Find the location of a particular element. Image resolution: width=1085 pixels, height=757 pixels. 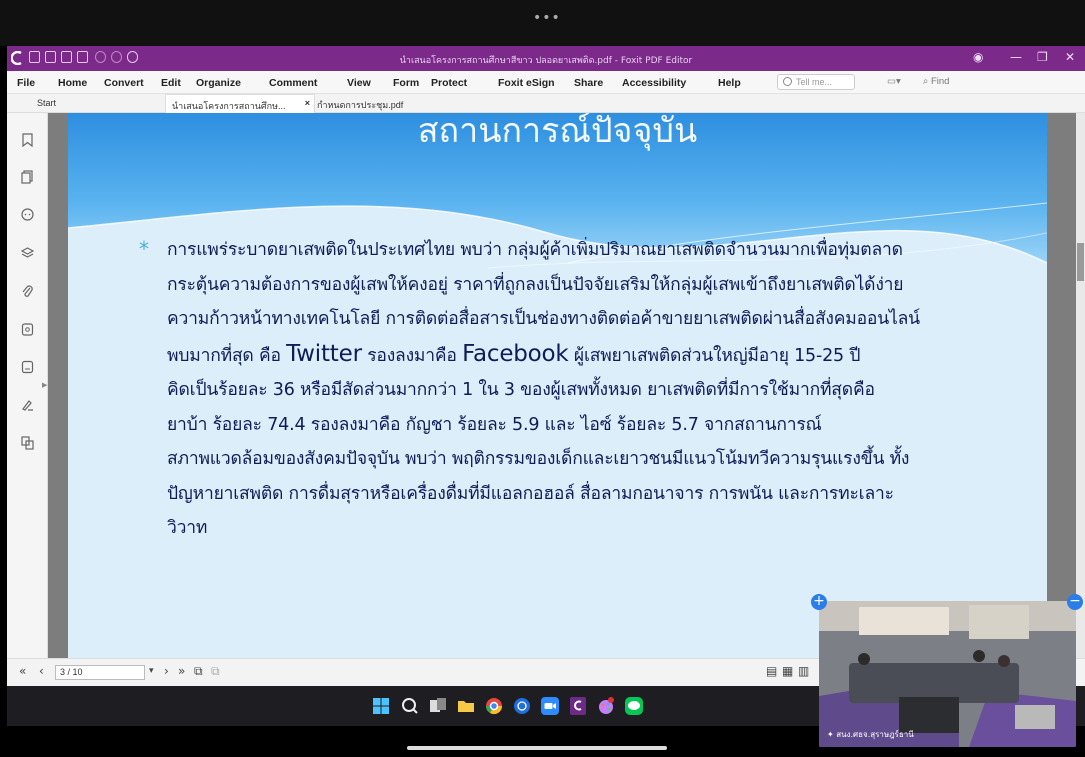

facing-view-icon: ▥ is located at coordinates (803, 671).